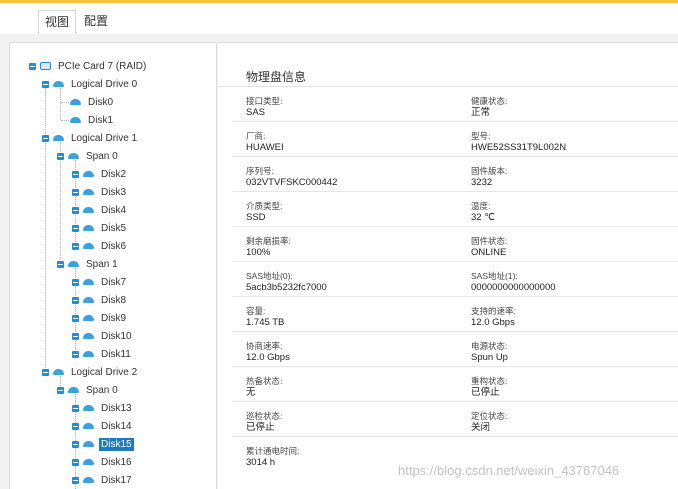  What do you see at coordinates (100, 318) in the screenshot?
I see `tree-node-disk9: Disk9` at bounding box center [100, 318].